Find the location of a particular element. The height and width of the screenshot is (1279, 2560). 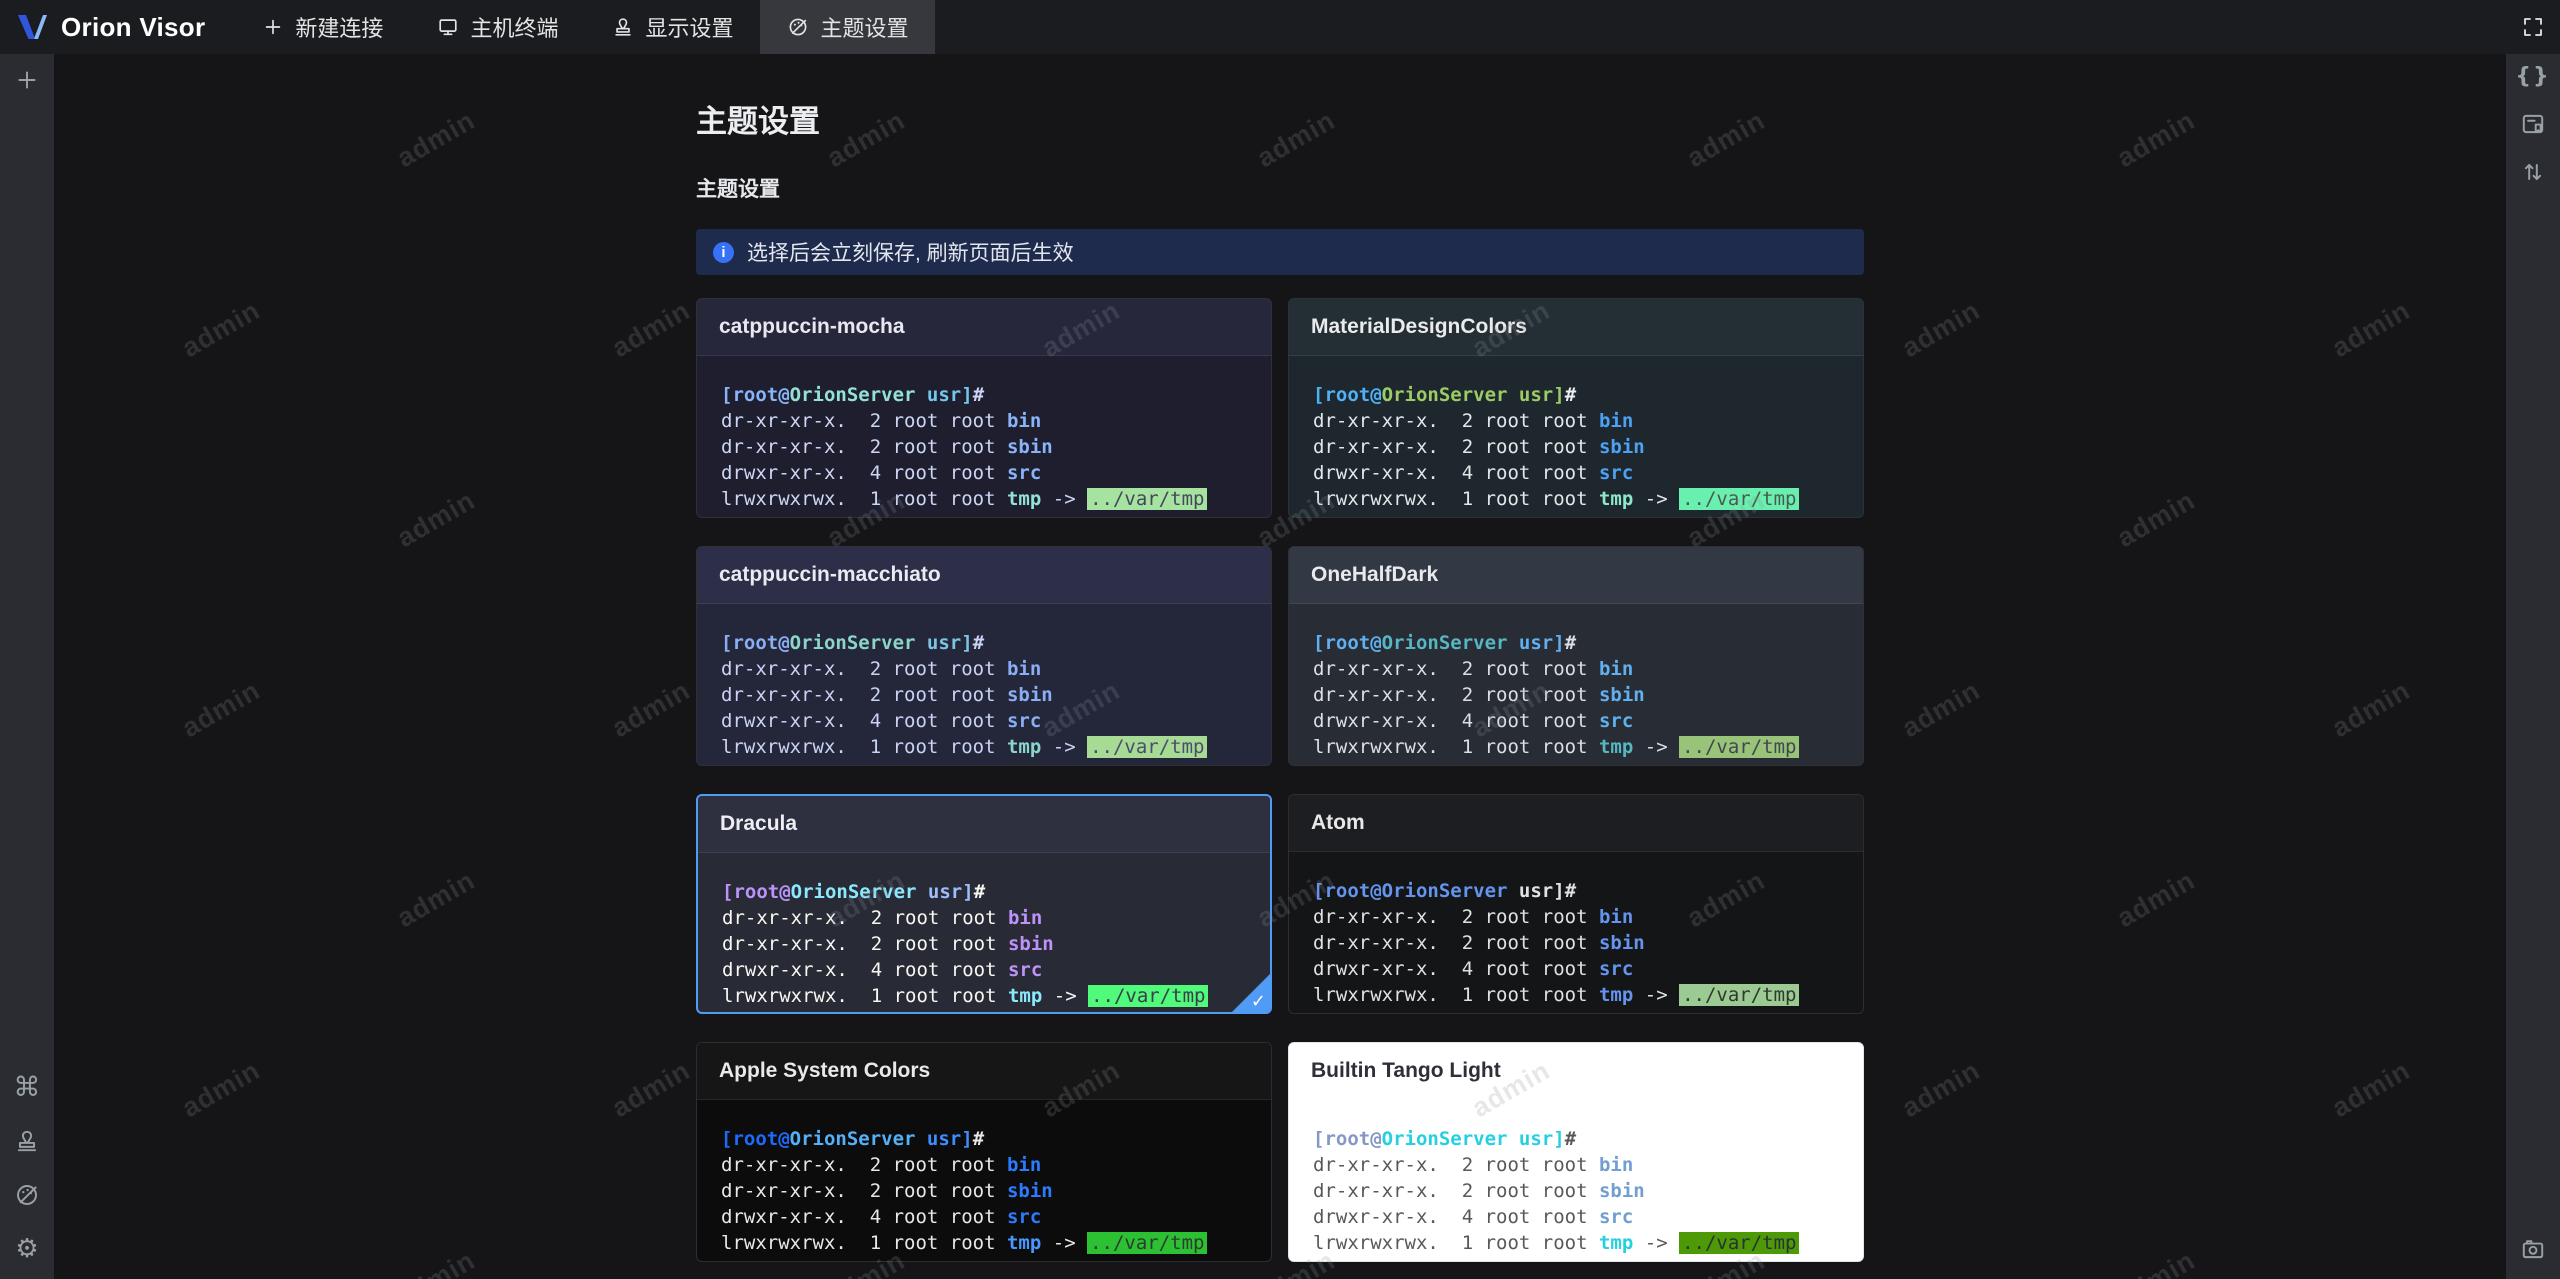

left-rail: ⌘ ⚙ is located at coordinates (27, 666).